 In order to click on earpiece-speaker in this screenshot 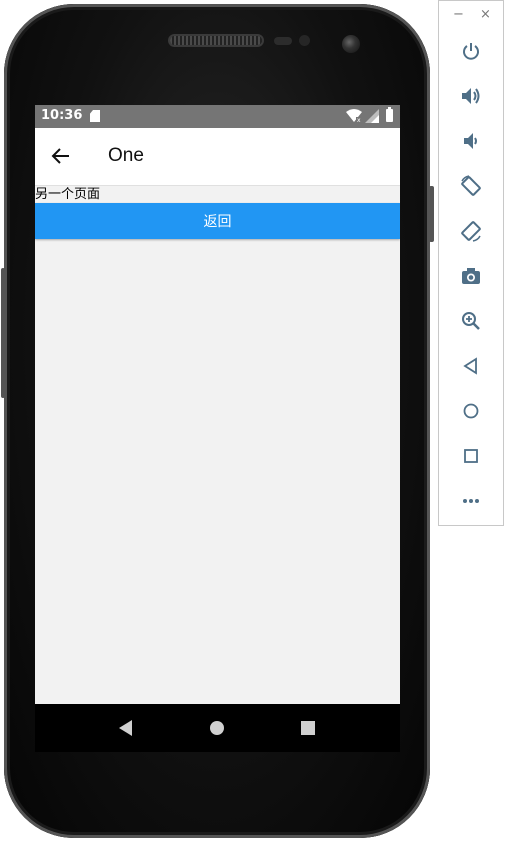, I will do `click(216, 40)`.